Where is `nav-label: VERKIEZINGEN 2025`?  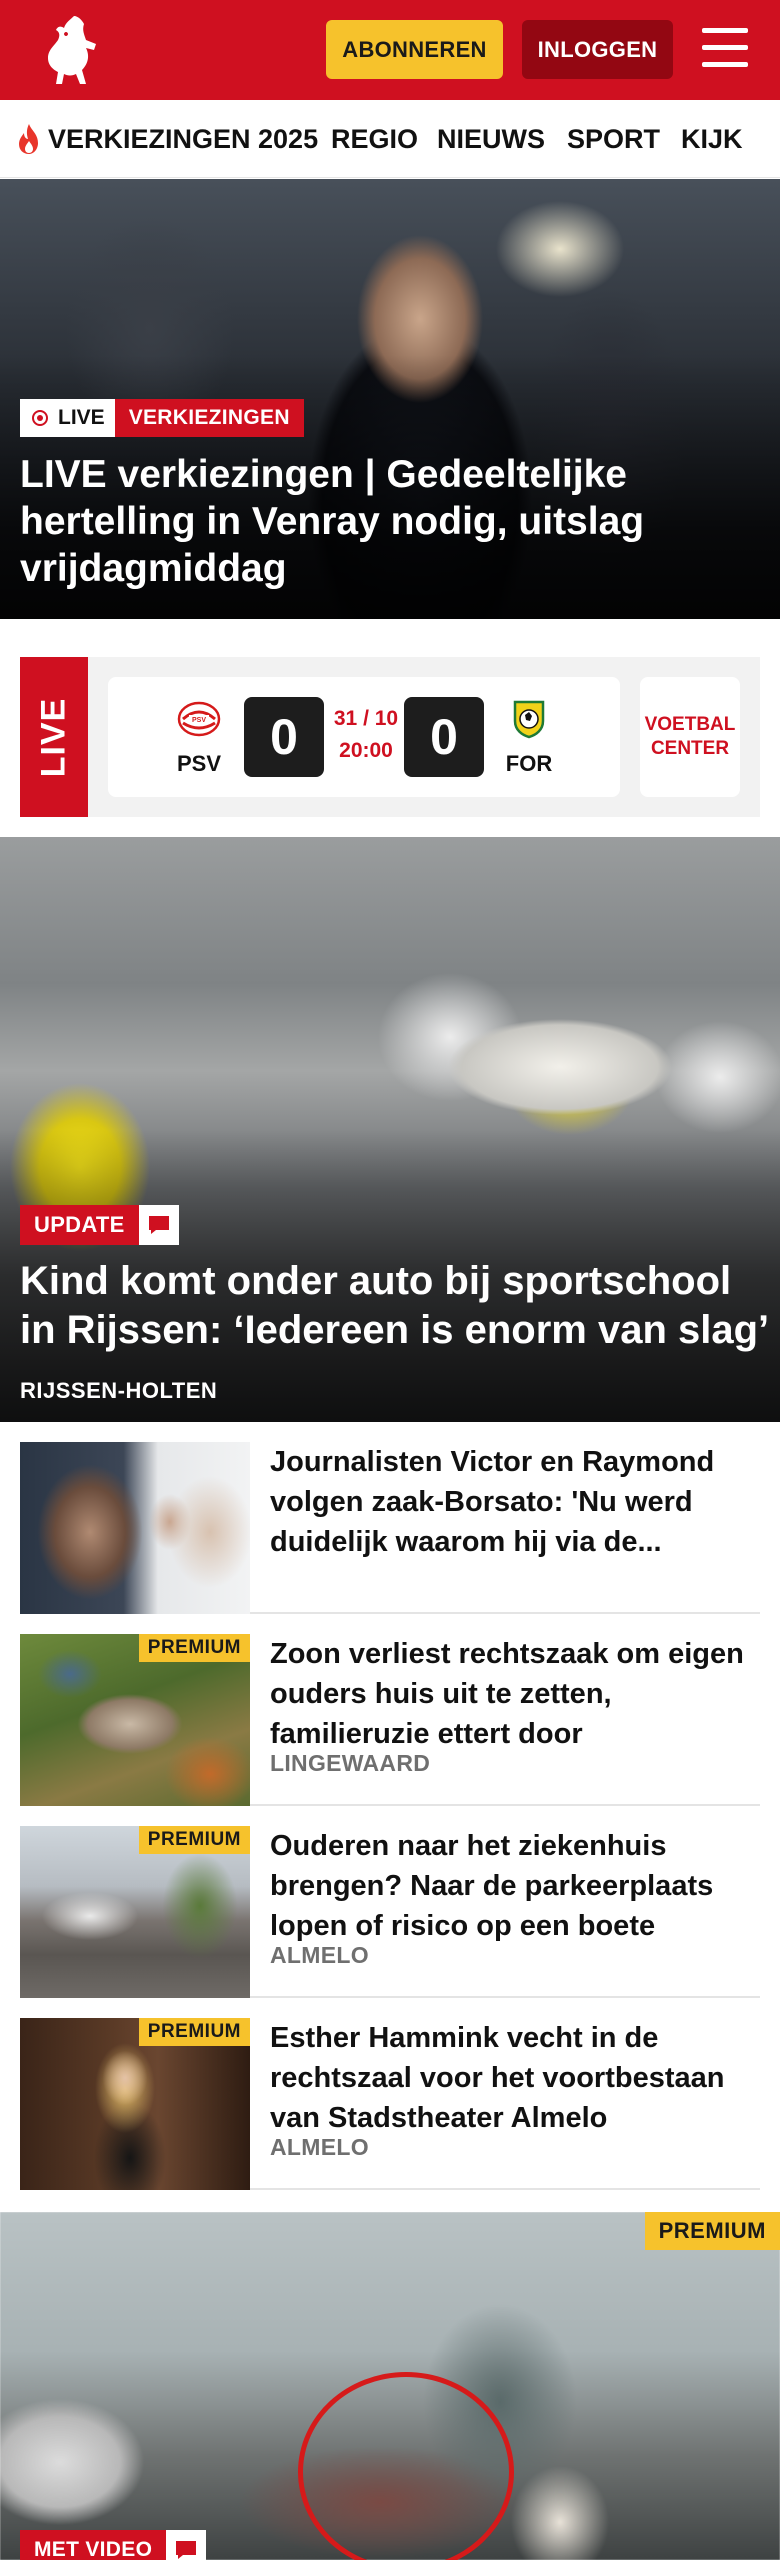
nav-label: VERKIEZINGEN 2025 is located at coordinates (183, 138).